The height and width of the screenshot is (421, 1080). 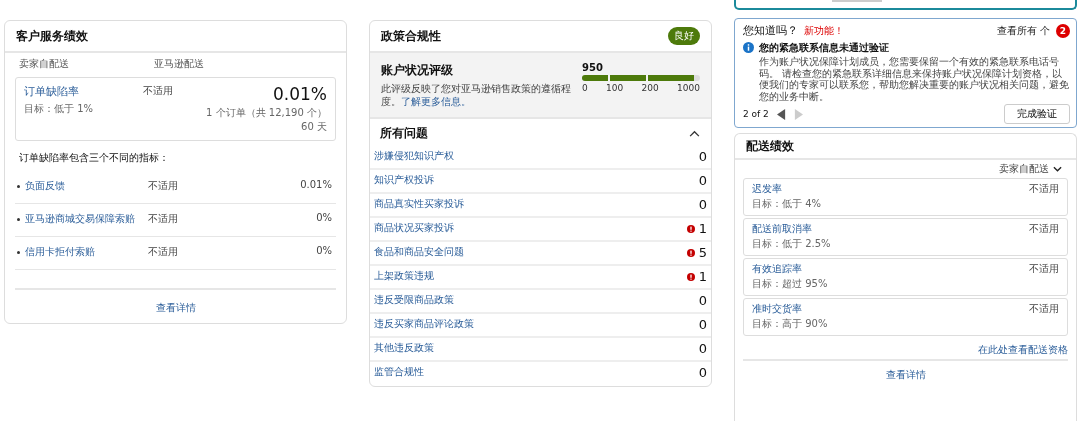 I want to click on issue-link: 商品状况买家投诉, so click(x=414, y=228).